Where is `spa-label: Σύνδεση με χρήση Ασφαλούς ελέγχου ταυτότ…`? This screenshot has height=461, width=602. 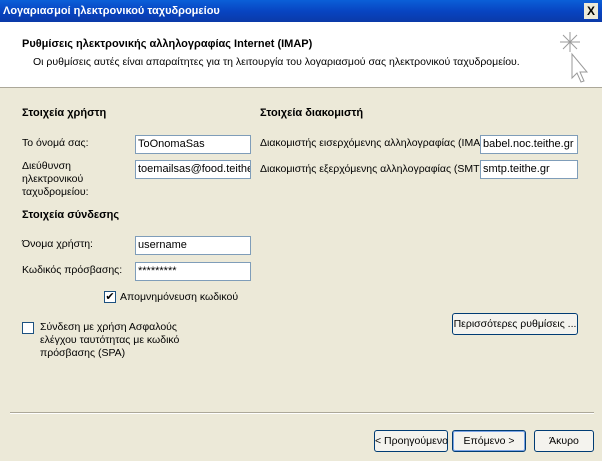
spa-label: Σύνδεση με χρήση Ασφαλούς ελέγχου ταυτότ… is located at coordinates (110, 340).